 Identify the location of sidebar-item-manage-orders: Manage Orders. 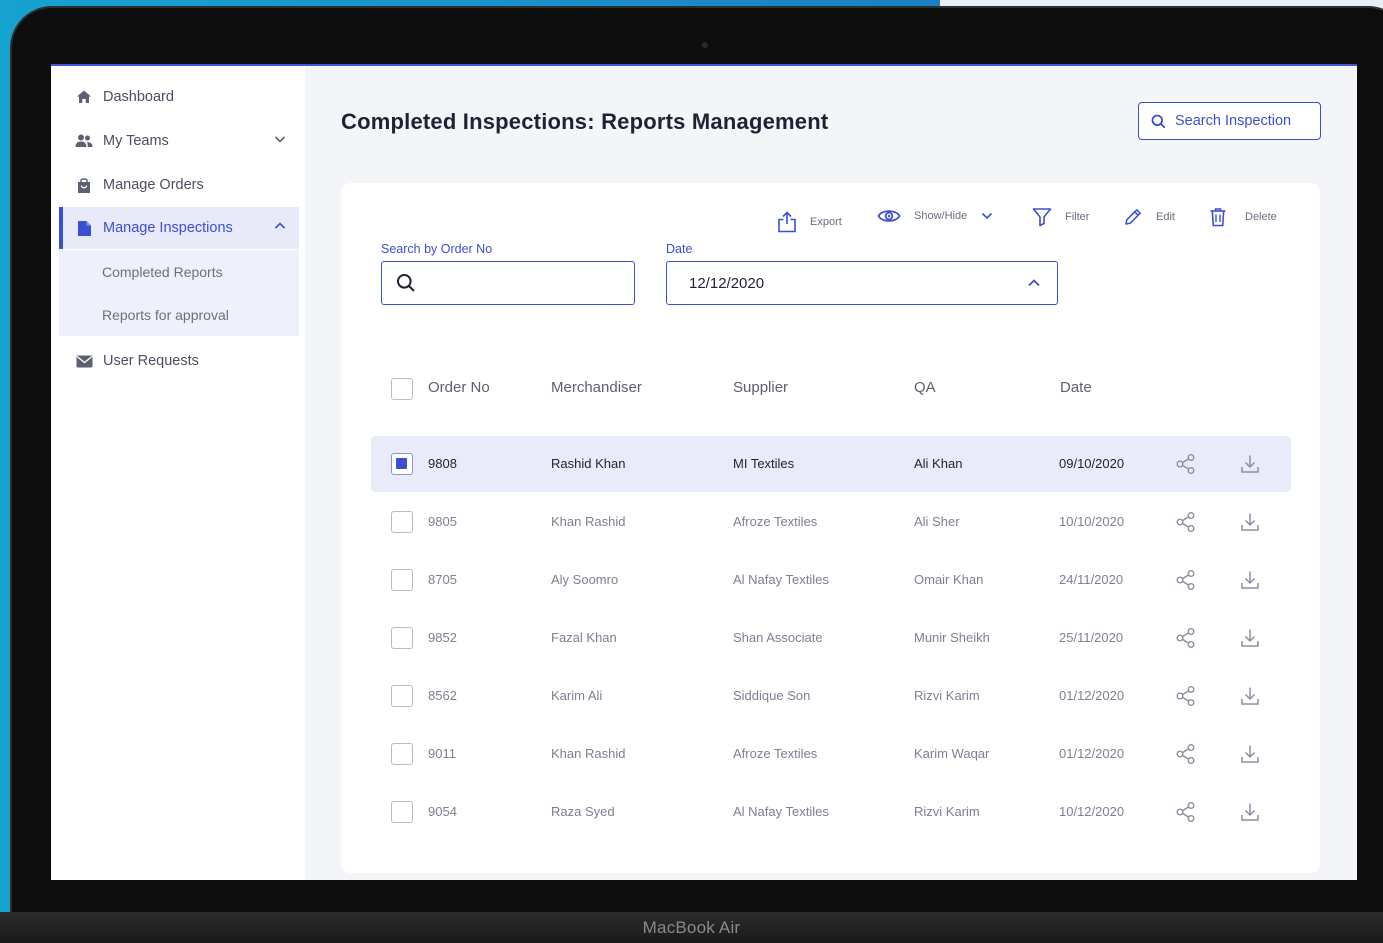
(179, 185).